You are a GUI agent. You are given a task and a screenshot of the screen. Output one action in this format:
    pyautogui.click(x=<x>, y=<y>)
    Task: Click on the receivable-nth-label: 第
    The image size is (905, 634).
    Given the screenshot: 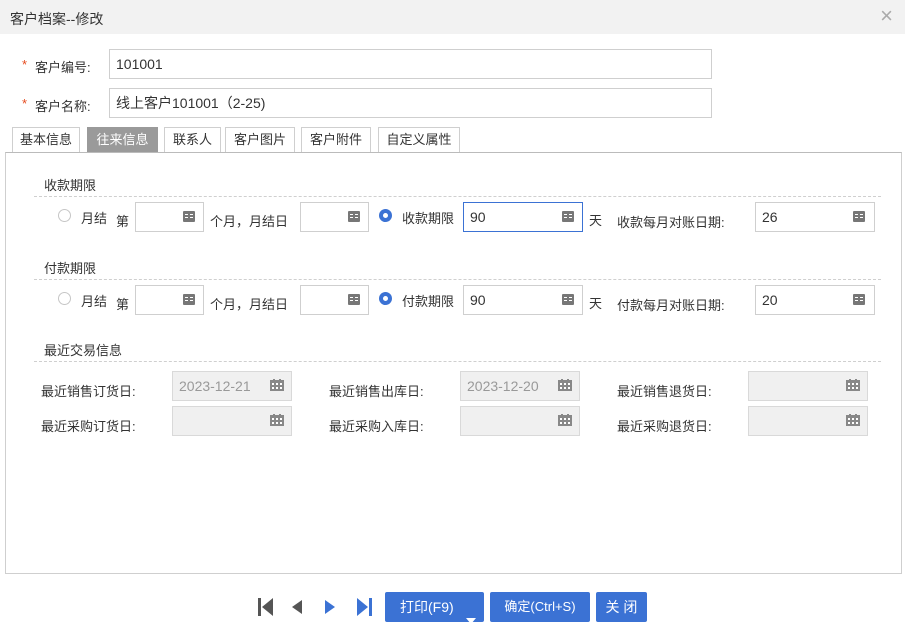 What is the action you would take?
    pyautogui.click(x=123, y=221)
    